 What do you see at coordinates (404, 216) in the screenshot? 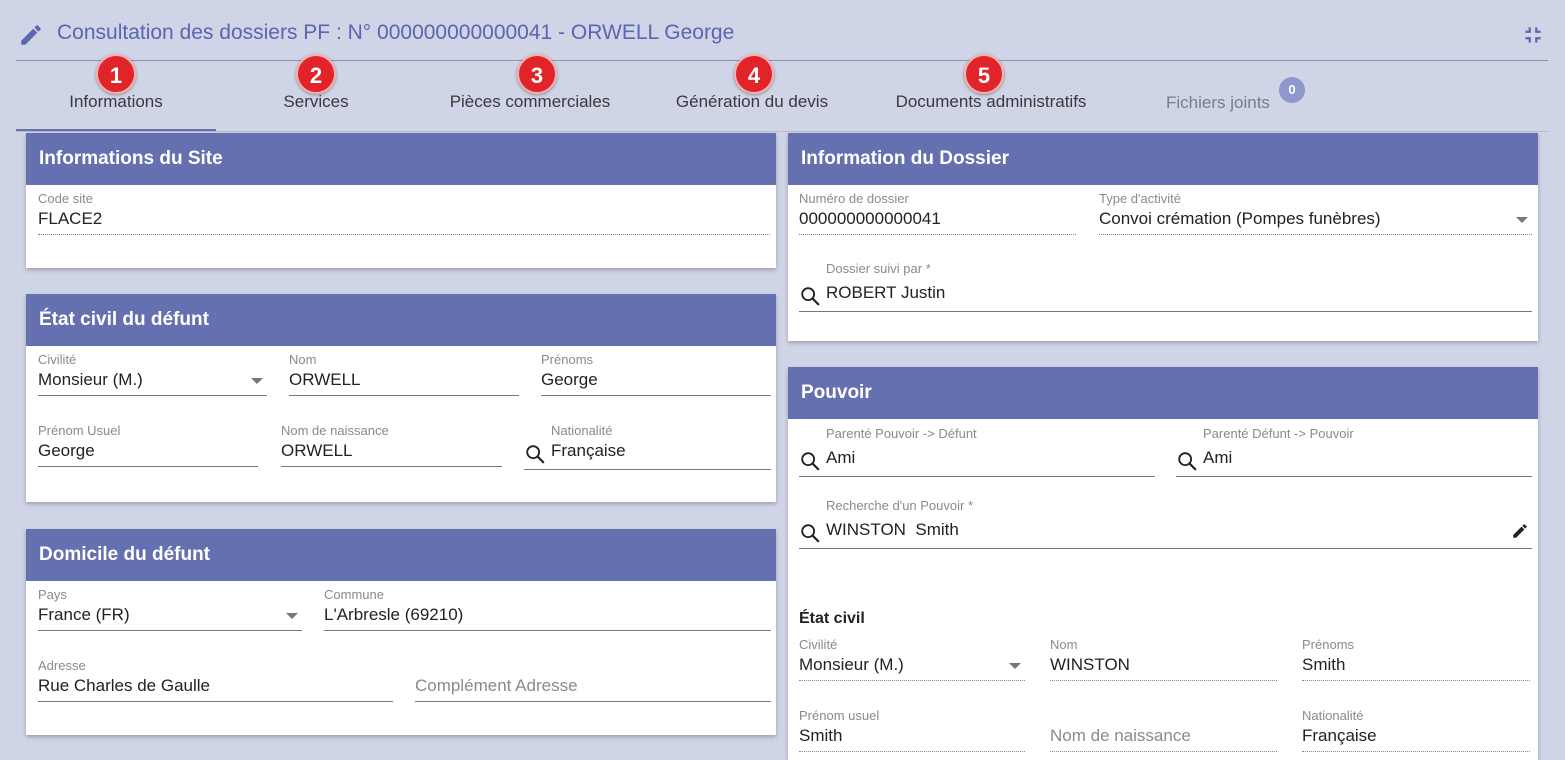
I see `code-site-field: Code site FLACE2` at bounding box center [404, 216].